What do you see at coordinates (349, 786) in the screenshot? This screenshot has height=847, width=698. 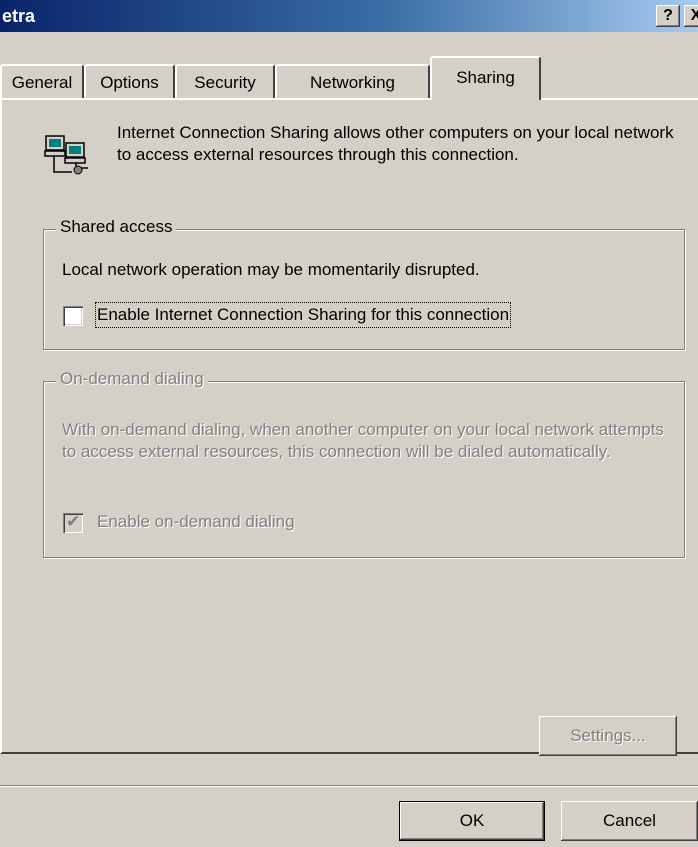 I see `separator-highlight` at bounding box center [349, 786].